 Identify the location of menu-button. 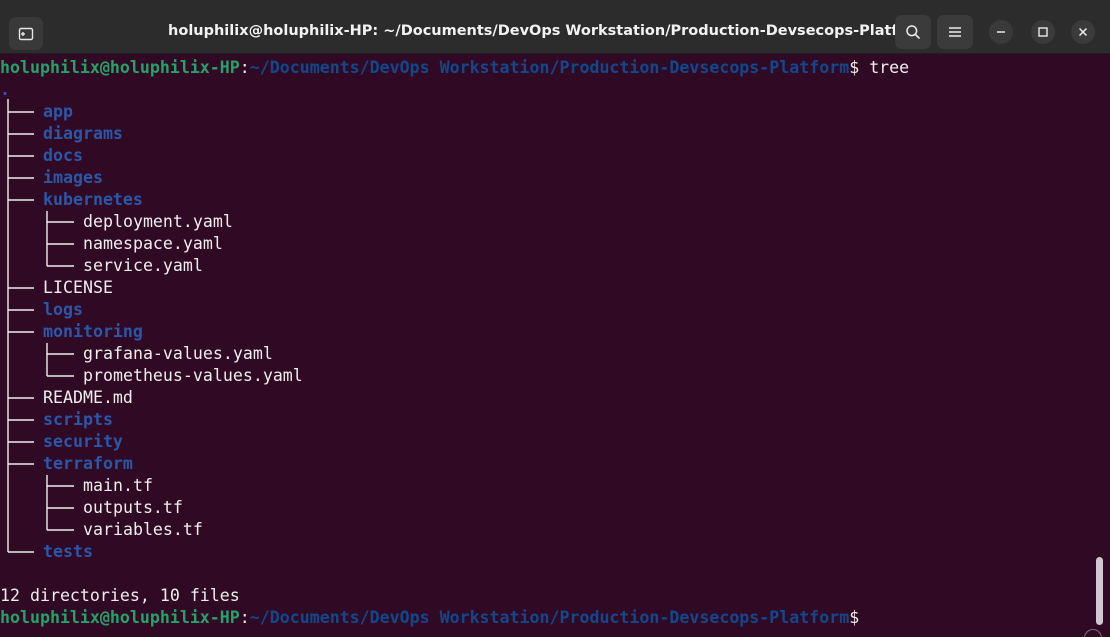
(955, 32).